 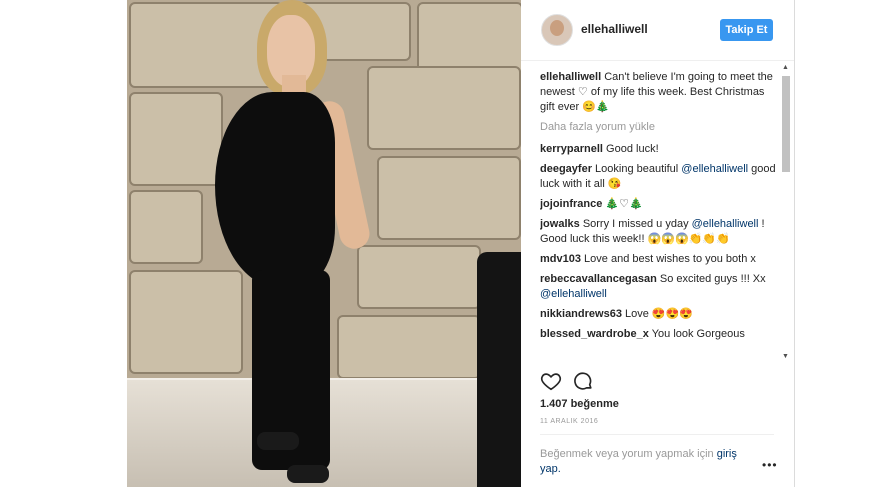 What do you see at coordinates (658, 204) in the screenshot?
I see `comment: jojoinfrance 🎄♡🎄` at bounding box center [658, 204].